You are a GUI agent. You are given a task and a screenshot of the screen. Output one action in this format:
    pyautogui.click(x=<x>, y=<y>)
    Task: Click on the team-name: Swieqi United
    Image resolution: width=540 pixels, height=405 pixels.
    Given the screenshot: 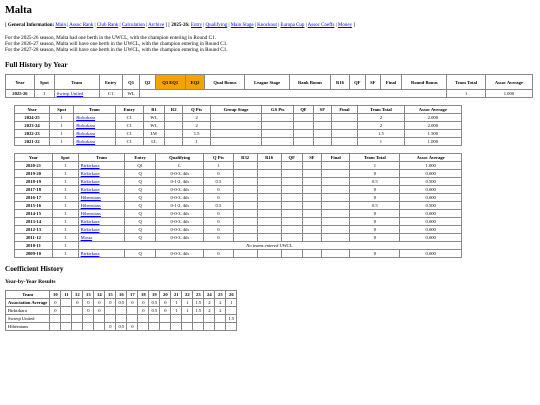 What is the action you would take?
    pyautogui.click(x=27, y=318)
    